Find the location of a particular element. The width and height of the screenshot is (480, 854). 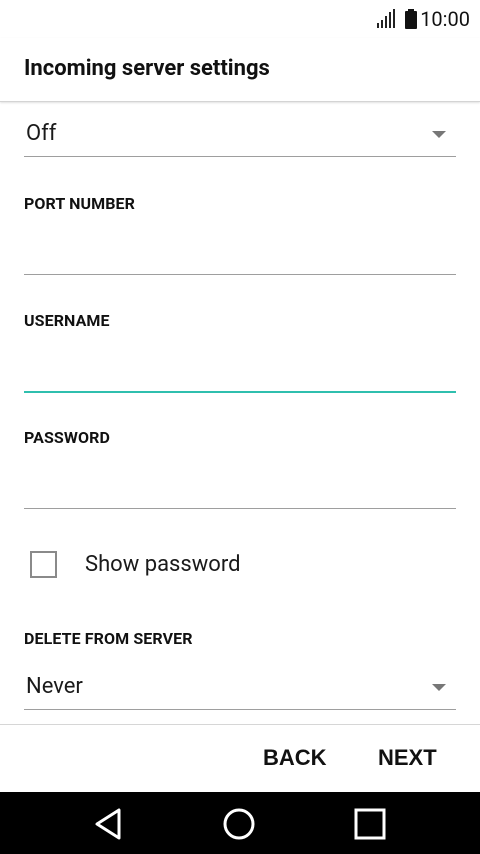

delete-from-server-label: DELETE FROM SERVER is located at coordinates (108, 638).